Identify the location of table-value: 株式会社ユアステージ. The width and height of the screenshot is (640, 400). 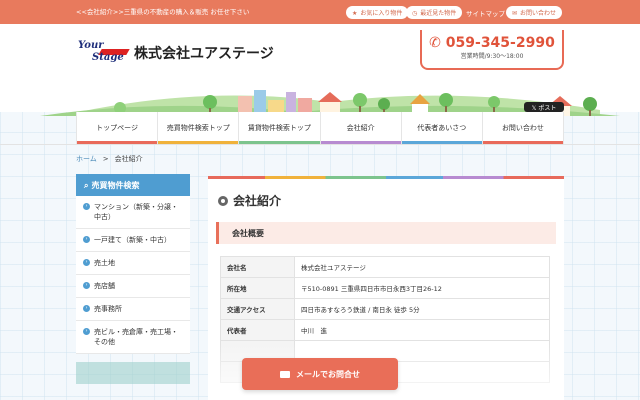
(422, 267).